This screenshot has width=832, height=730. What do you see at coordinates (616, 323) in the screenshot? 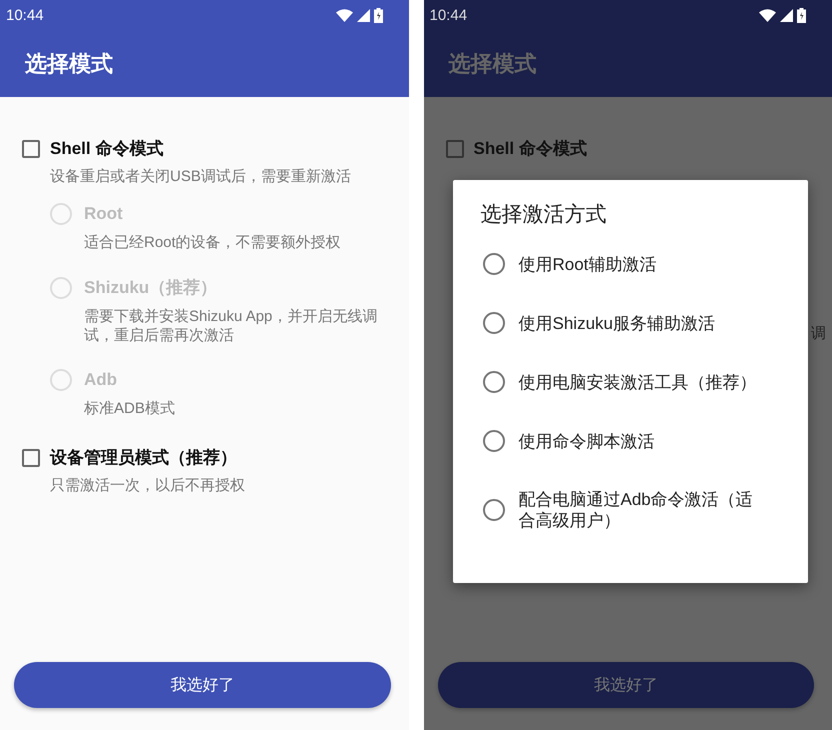
I see `option-label: 使用Shizuku服务辅助激活` at bounding box center [616, 323].